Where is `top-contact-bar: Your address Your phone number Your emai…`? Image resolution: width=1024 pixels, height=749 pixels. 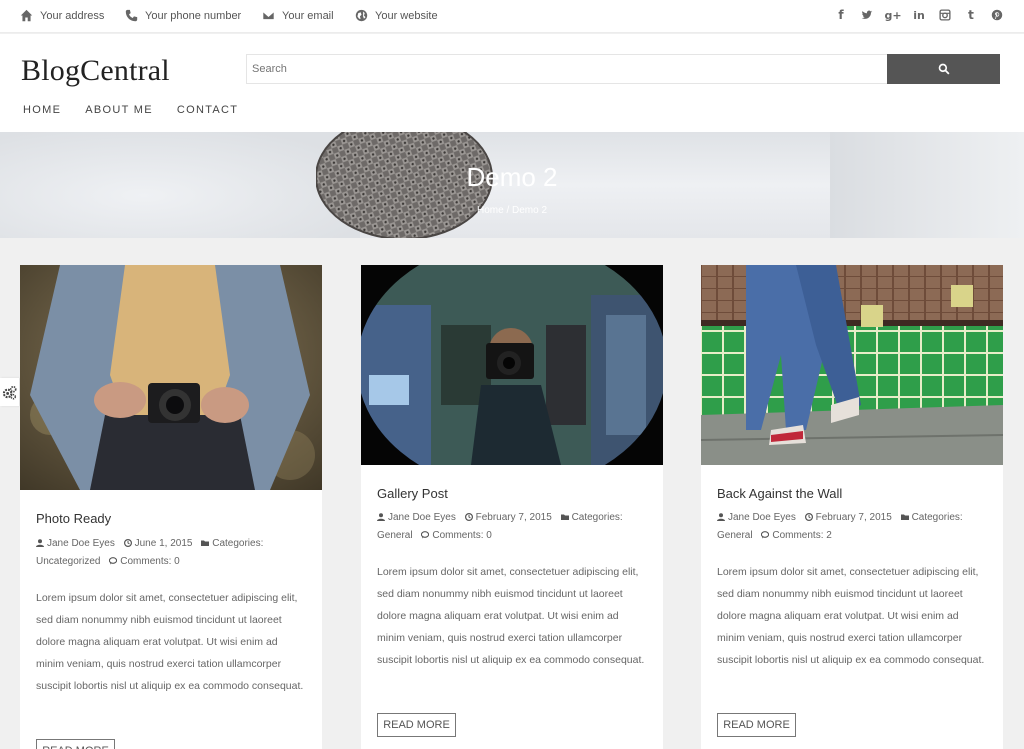 top-contact-bar: Your address Your phone number Your emai… is located at coordinates (512, 16).